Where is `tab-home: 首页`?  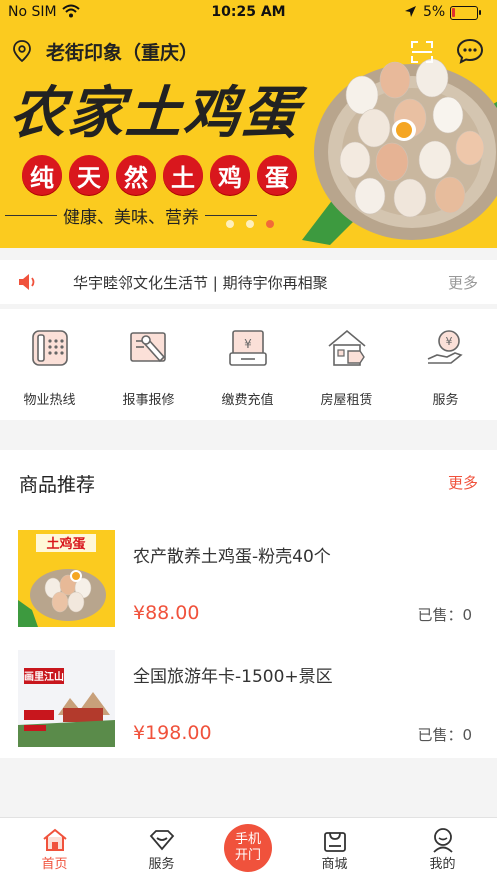
tab-home: 首页 is located at coordinates (54, 848).